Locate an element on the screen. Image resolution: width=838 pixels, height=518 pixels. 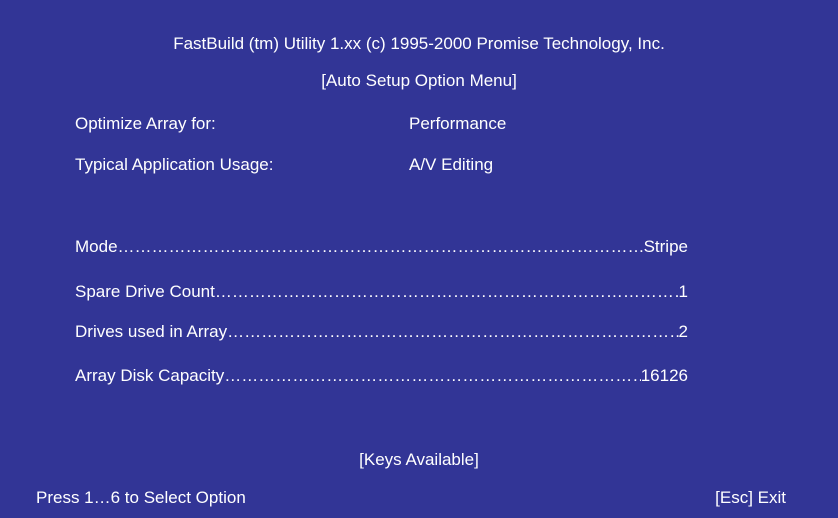
option-value: A/V Editing is located at coordinates (451, 165).